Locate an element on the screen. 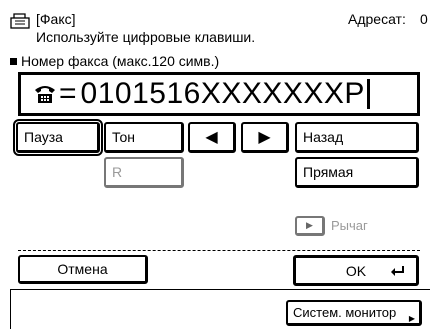  fax-number-label: Номер факса (макс.120 симв.) is located at coordinates (114, 61).